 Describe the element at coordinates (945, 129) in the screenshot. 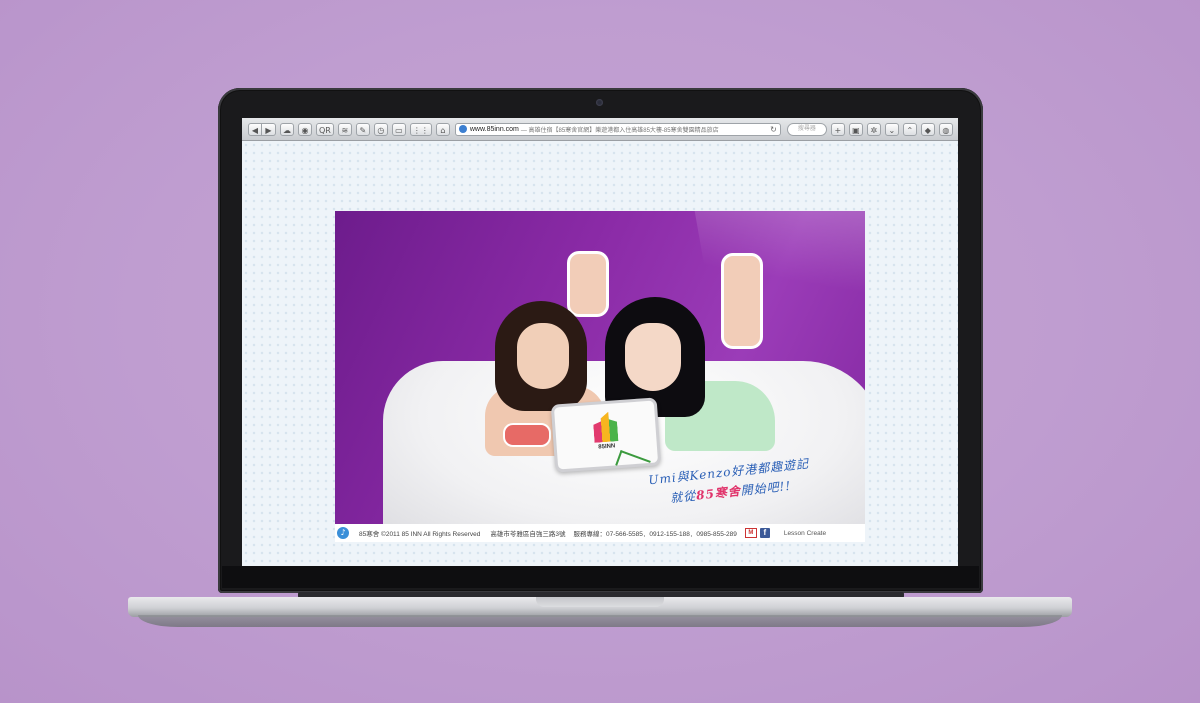

I see `reader-icon: ◍` at that location.